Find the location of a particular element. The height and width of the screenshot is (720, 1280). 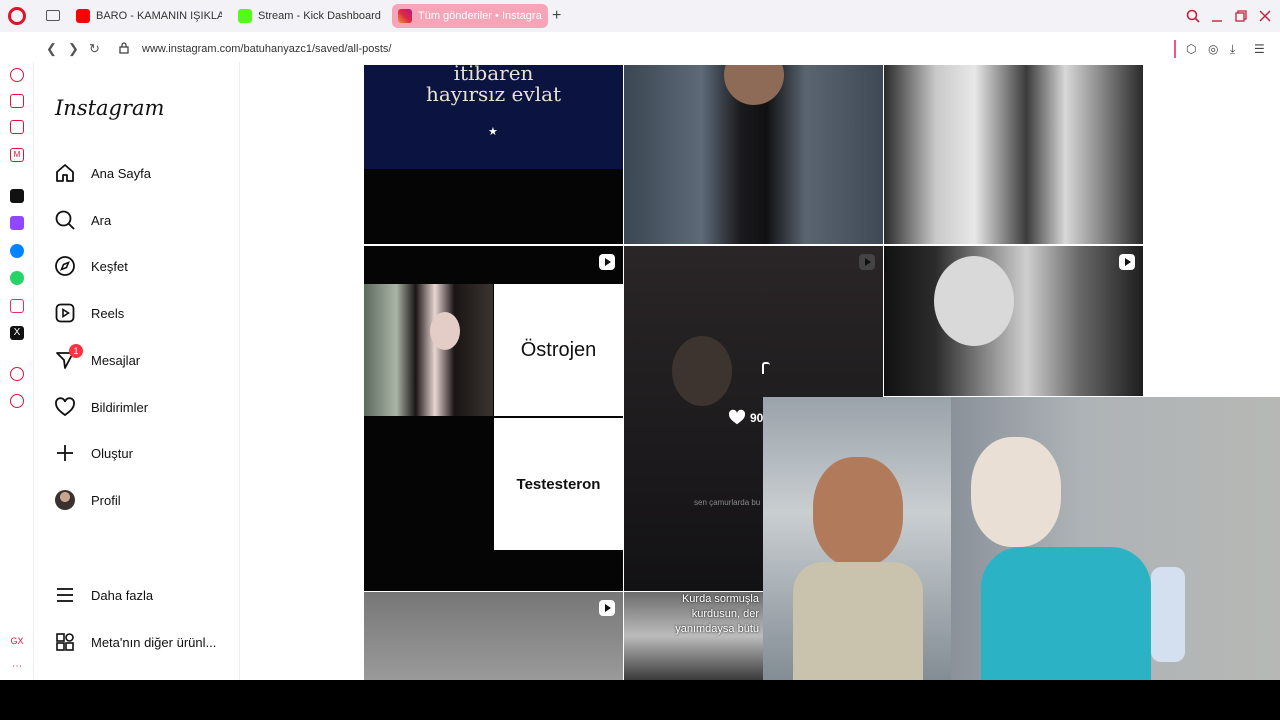

opera-logo-icon is located at coordinates (17, 16).